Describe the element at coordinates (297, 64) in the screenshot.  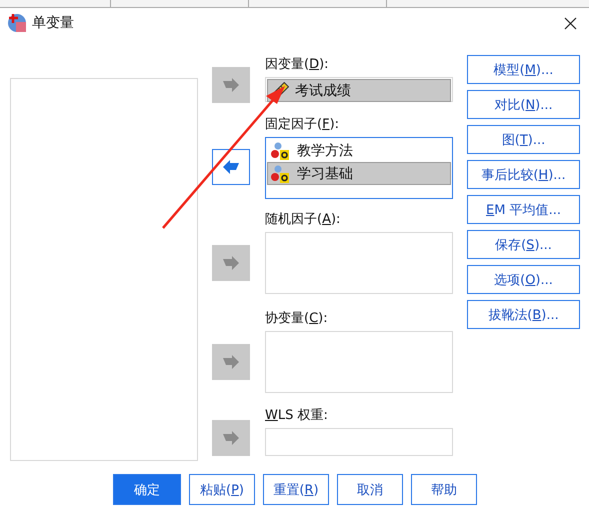
I see `field-label: 因变量(D):` at that location.